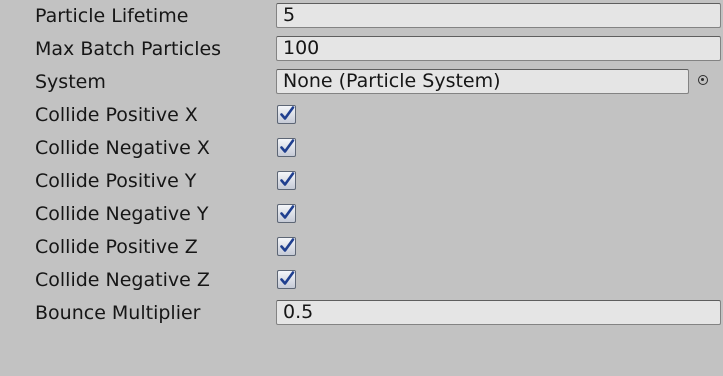 The width and height of the screenshot is (723, 376). Describe the element at coordinates (498, 15) in the screenshot. I see `particle-lifetime-field: 5` at that location.